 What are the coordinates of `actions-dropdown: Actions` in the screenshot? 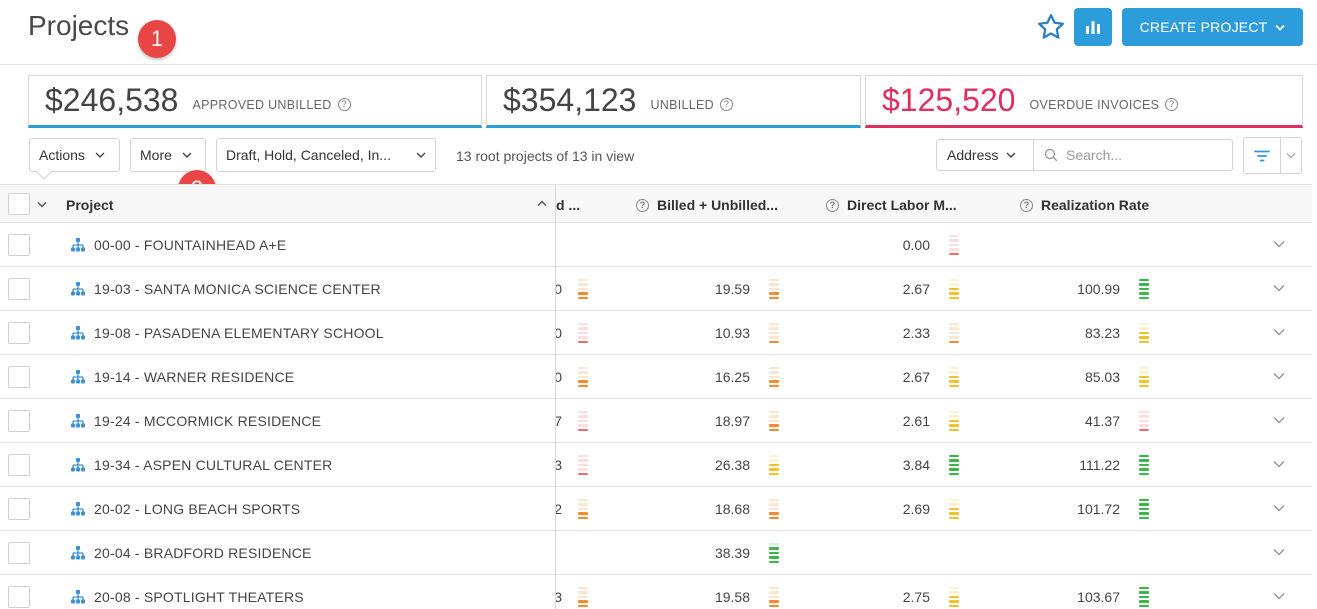 It's located at (74, 155).